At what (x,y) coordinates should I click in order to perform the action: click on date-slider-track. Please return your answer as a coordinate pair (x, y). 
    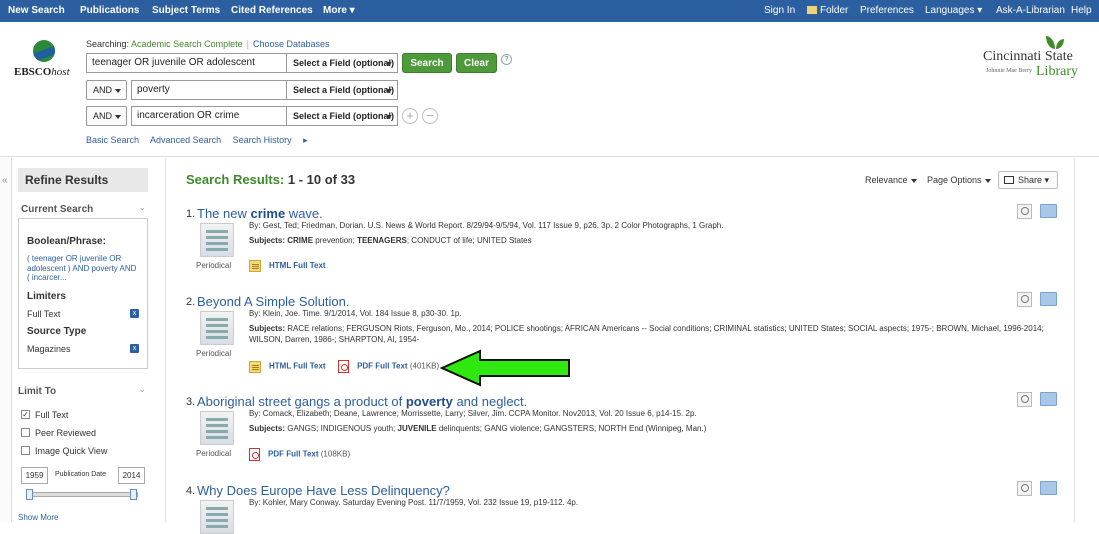
    Looking at the image, I should click on (82, 494).